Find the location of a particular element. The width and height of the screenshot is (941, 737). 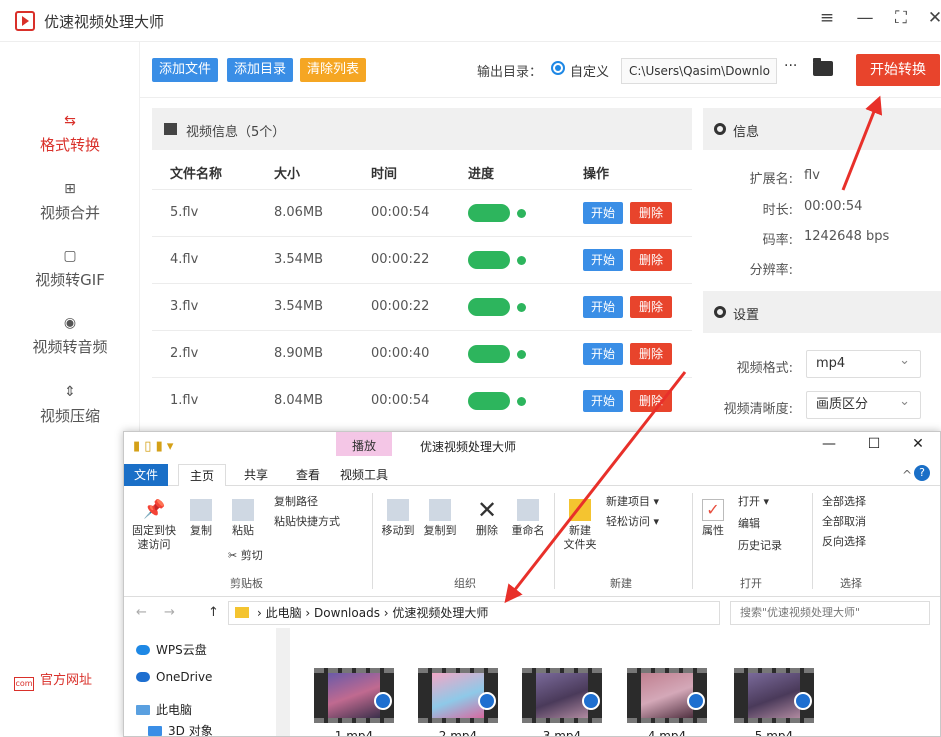

forward-icon: → is located at coordinates (169, 612).